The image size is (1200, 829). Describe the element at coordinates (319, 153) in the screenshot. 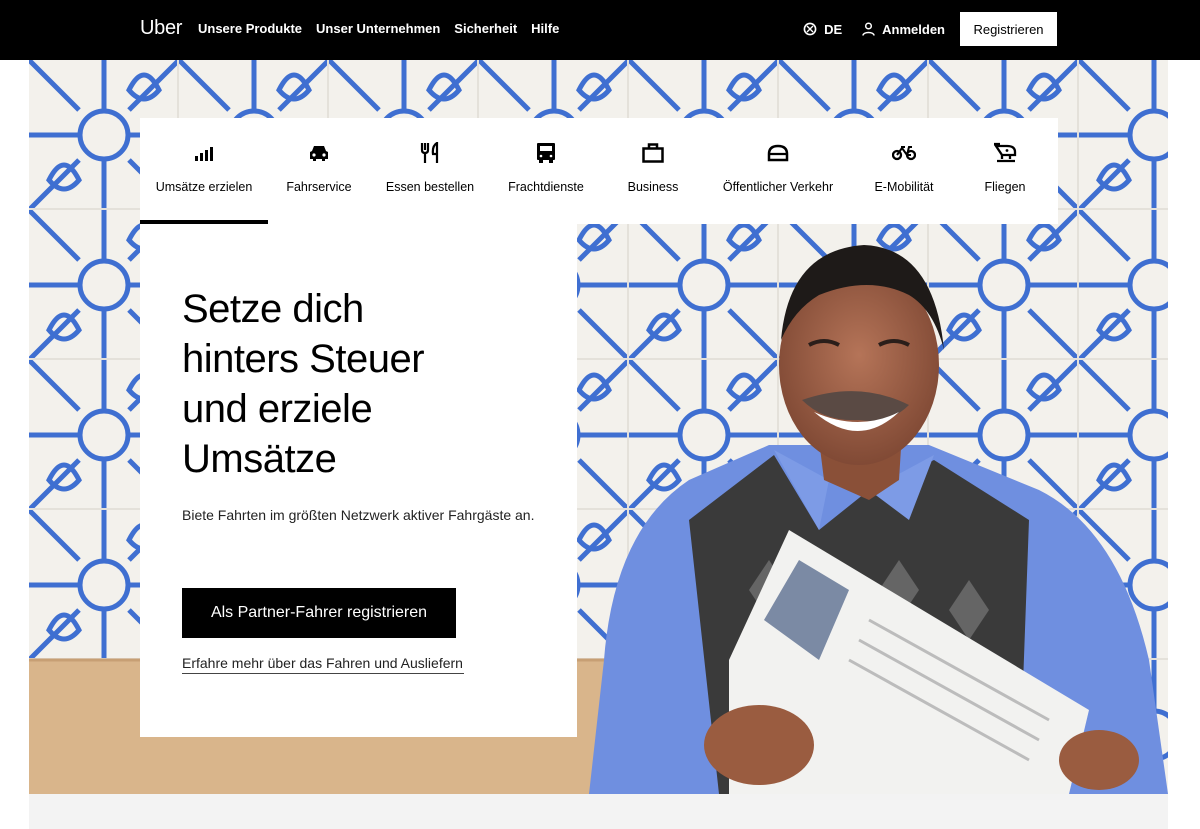

I see `car-icon` at that location.